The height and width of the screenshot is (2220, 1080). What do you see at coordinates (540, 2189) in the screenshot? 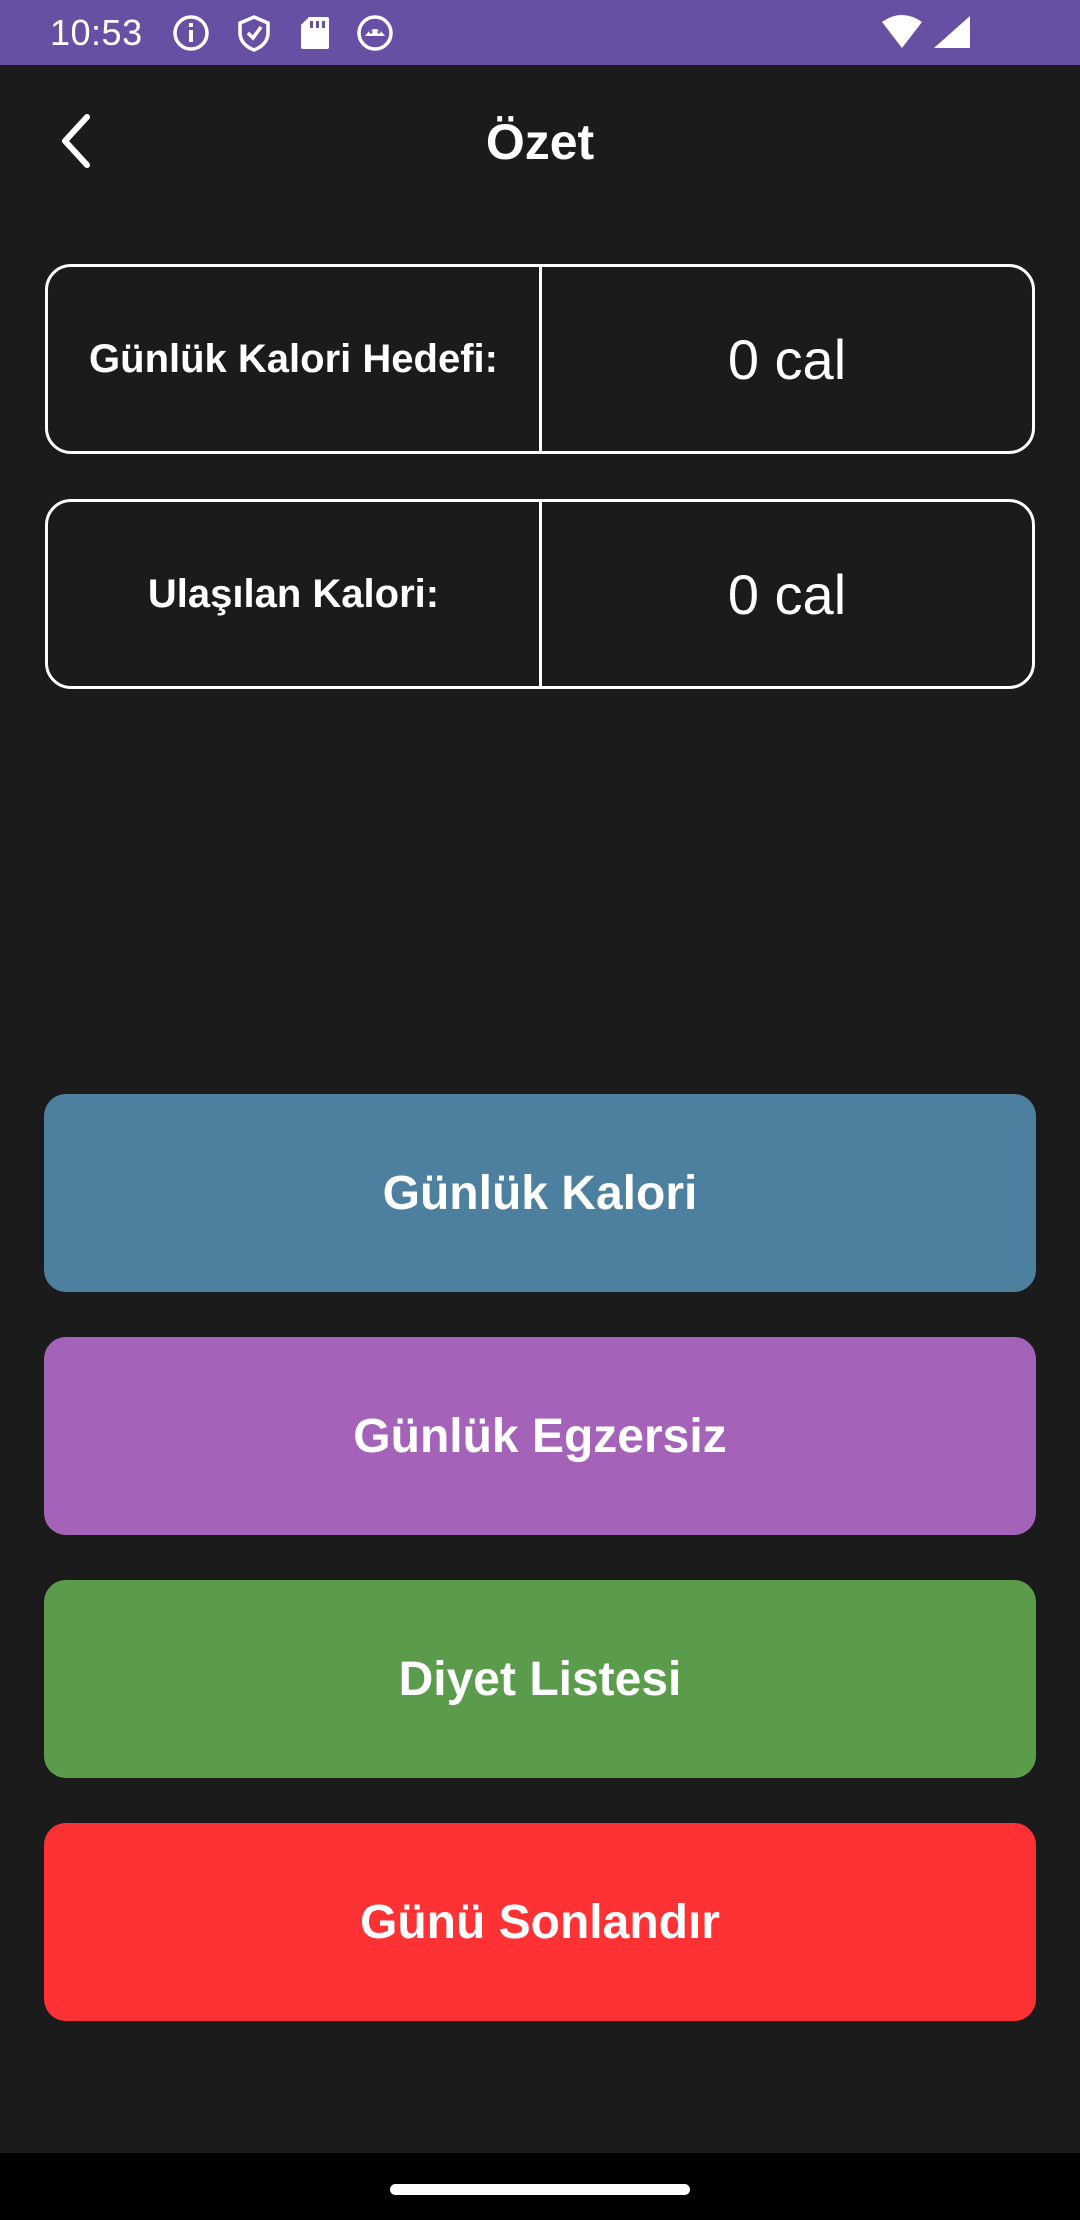
I see `home-gesture-handle` at bounding box center [540, 2189].